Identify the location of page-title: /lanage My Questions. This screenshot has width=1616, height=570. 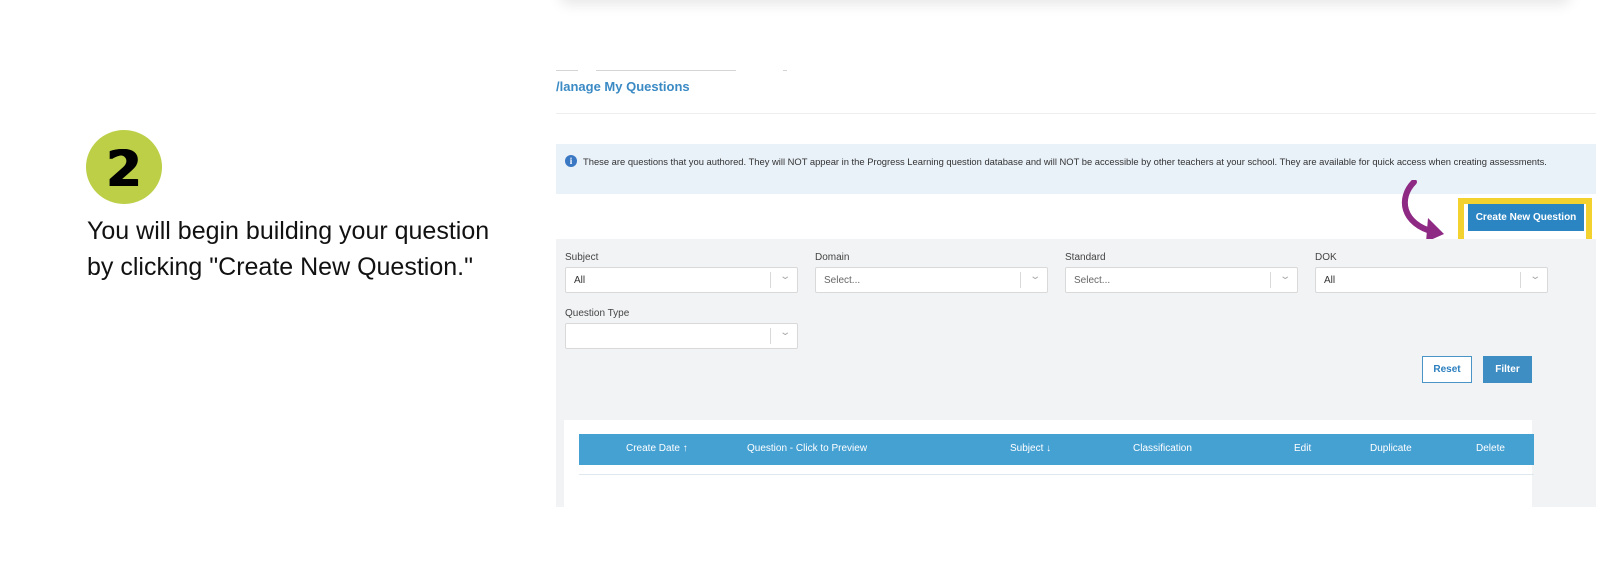
(623, 86).